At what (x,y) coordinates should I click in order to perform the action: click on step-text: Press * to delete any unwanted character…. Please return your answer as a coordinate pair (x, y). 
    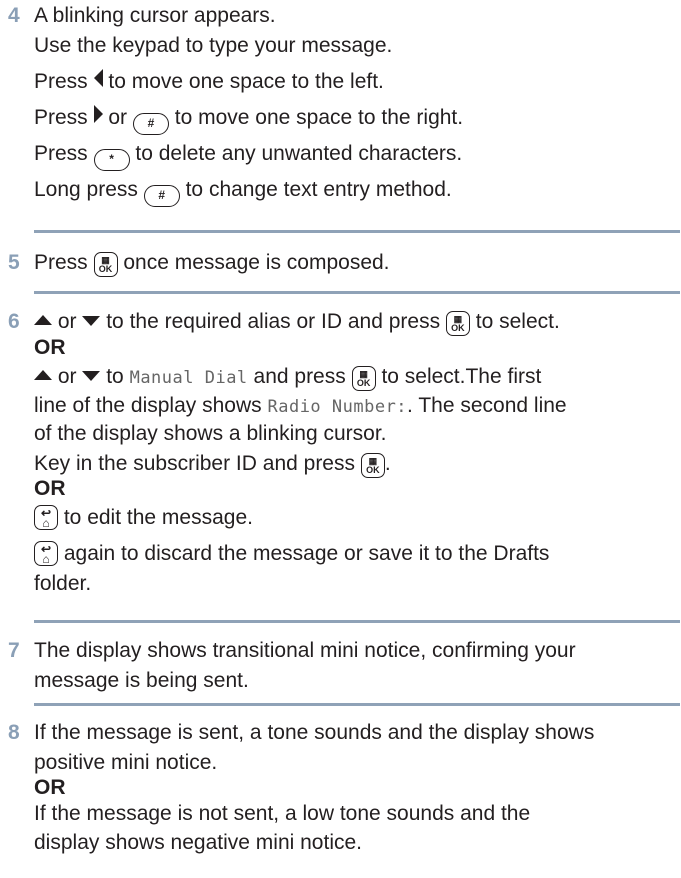
    Looking at the image, I should click on (354, 158).